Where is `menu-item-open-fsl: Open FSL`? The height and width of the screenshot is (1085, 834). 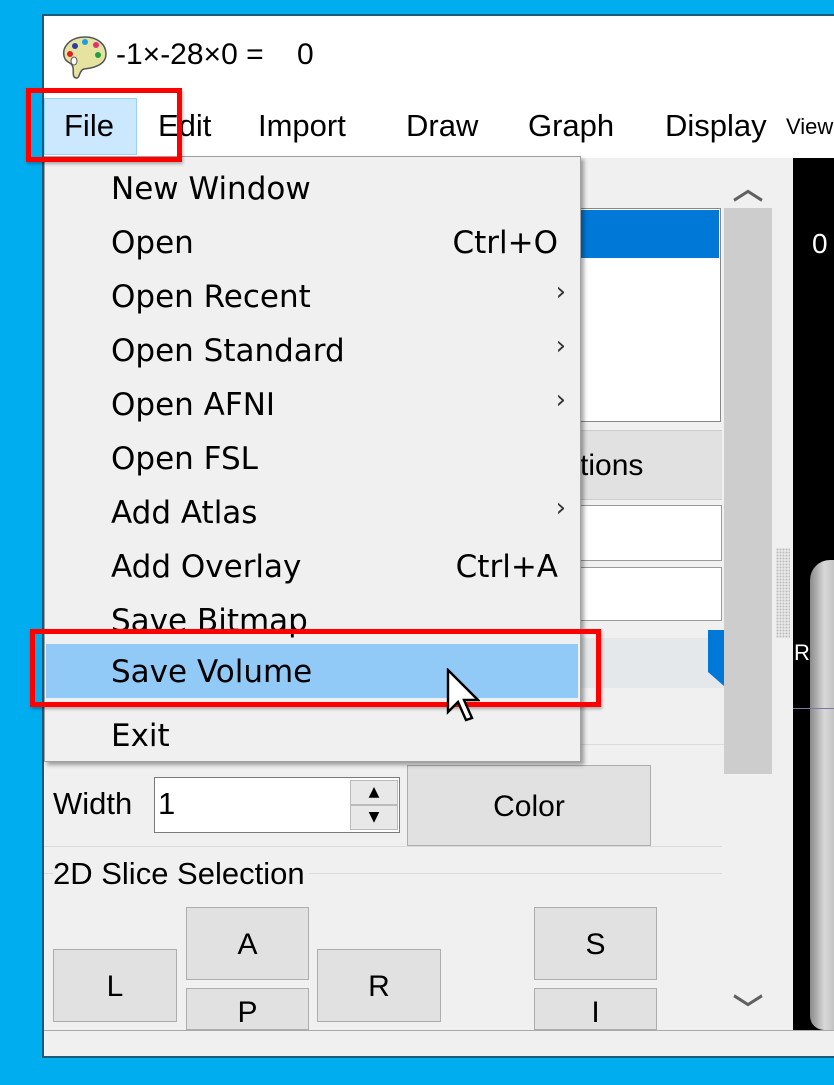 menu-item-open-fsl: Open FSL is located at coordinates (312, 458).